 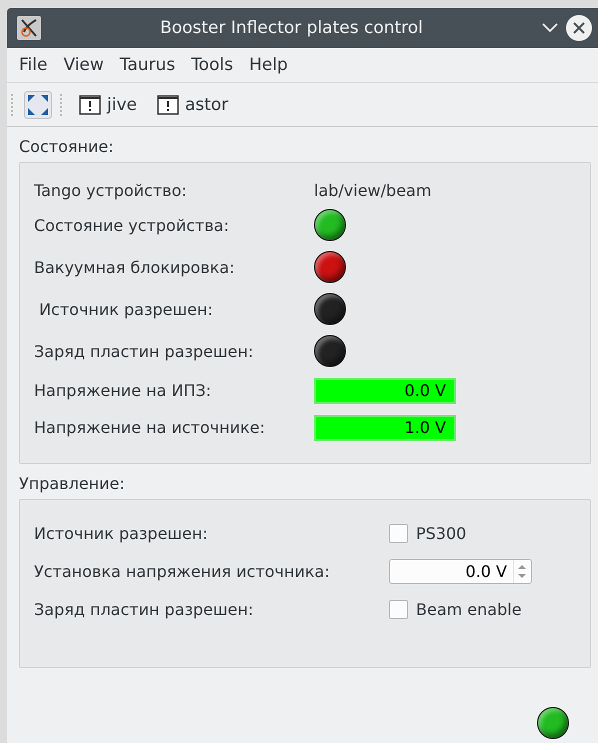 I want to click on voltage-reading: 1.0 V, so click(x=385, y=427).